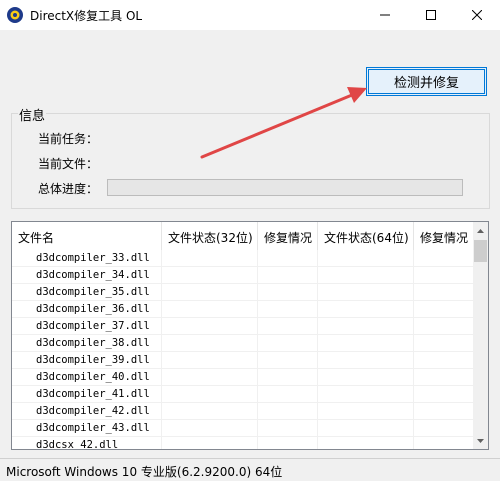  I want to click on close-button, so click(477, 15).